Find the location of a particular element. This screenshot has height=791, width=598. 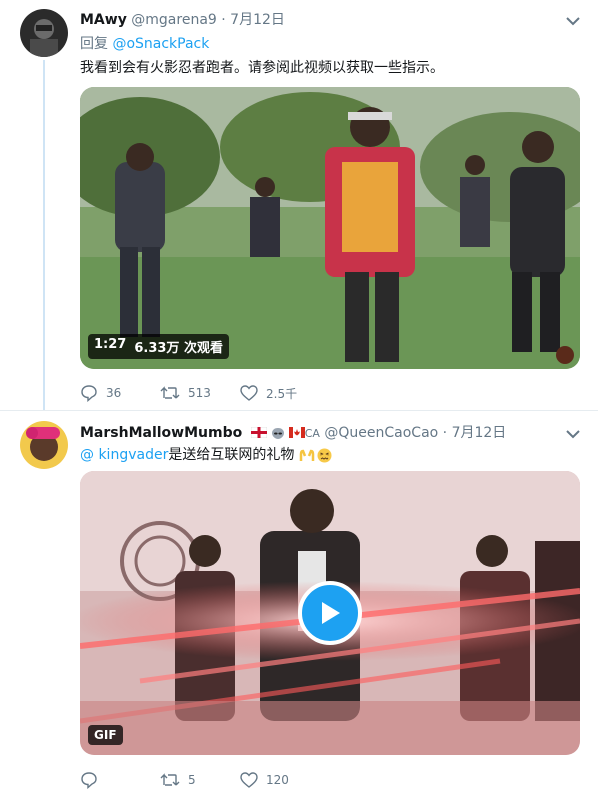

tweet-header: MarshMallowMumbo CA @QueenCaoCao · 7月12日 is located at coordinates (293, 432).